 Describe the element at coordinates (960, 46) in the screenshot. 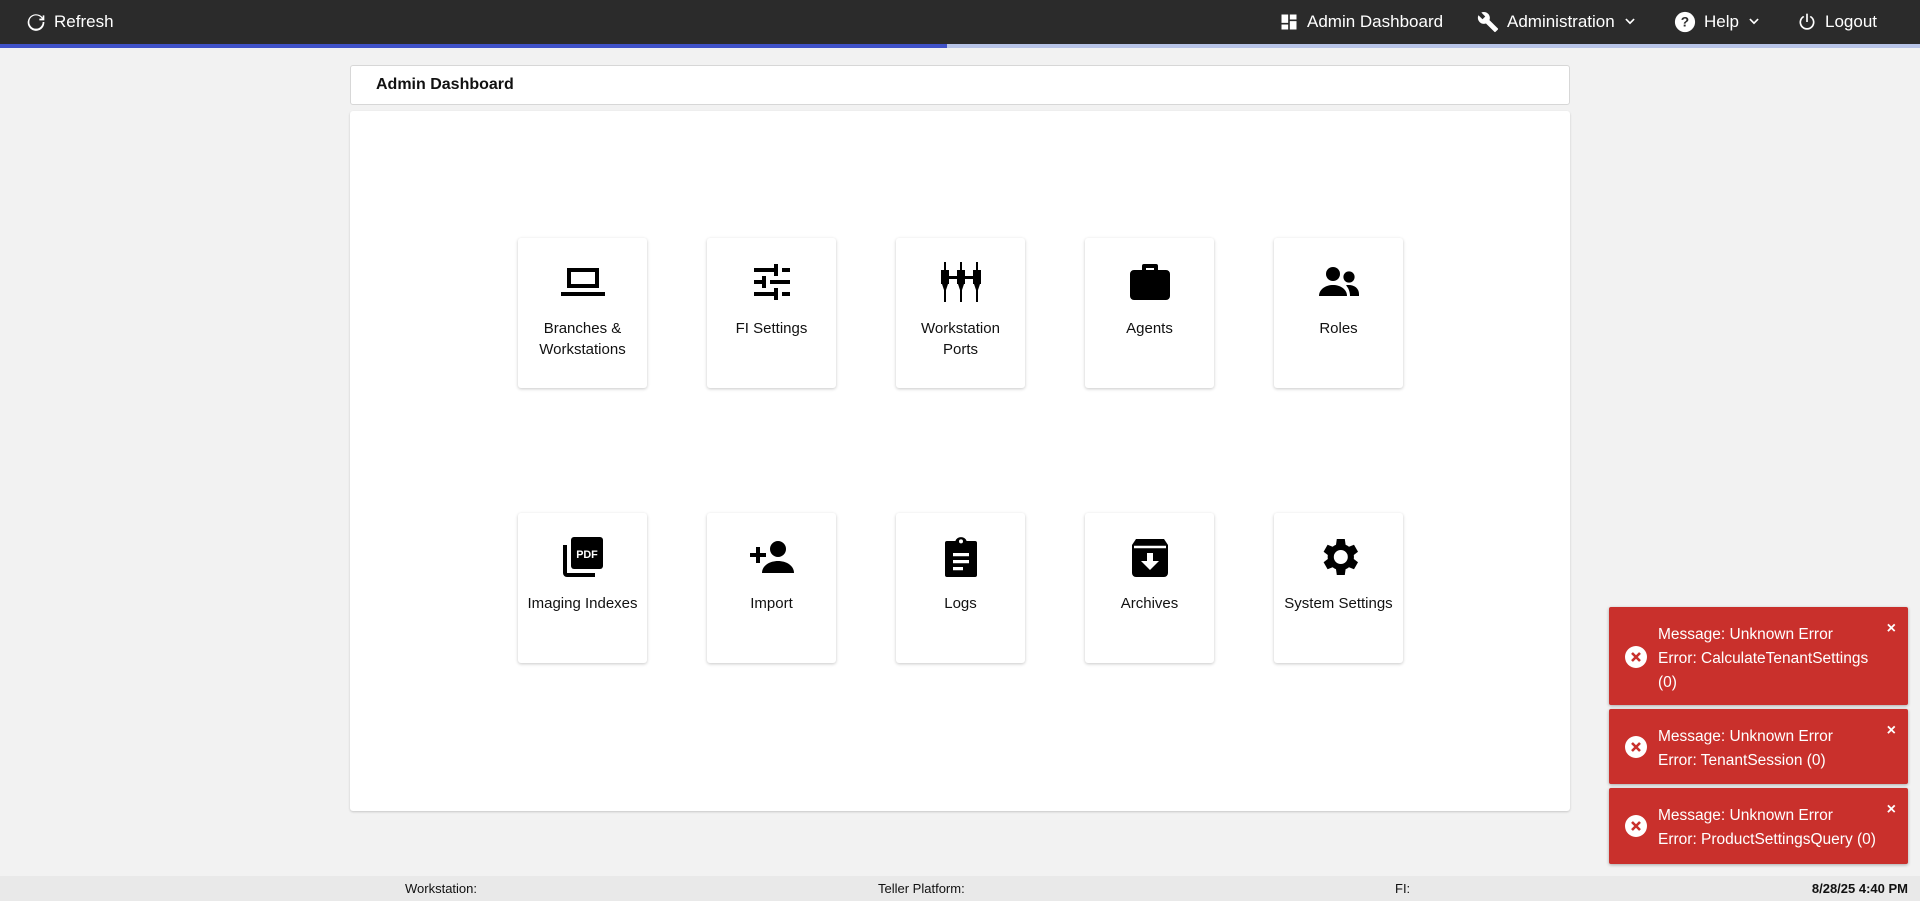

I see `loading-progress-bar` at that location.